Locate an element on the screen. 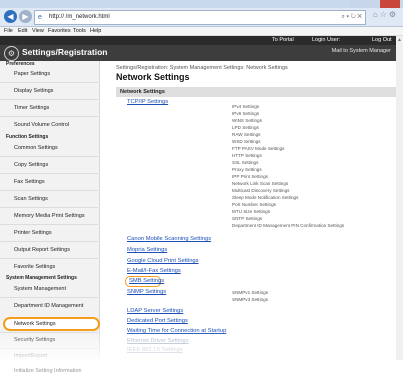  menu-edit: Edit is located at coordinates (22, 31).